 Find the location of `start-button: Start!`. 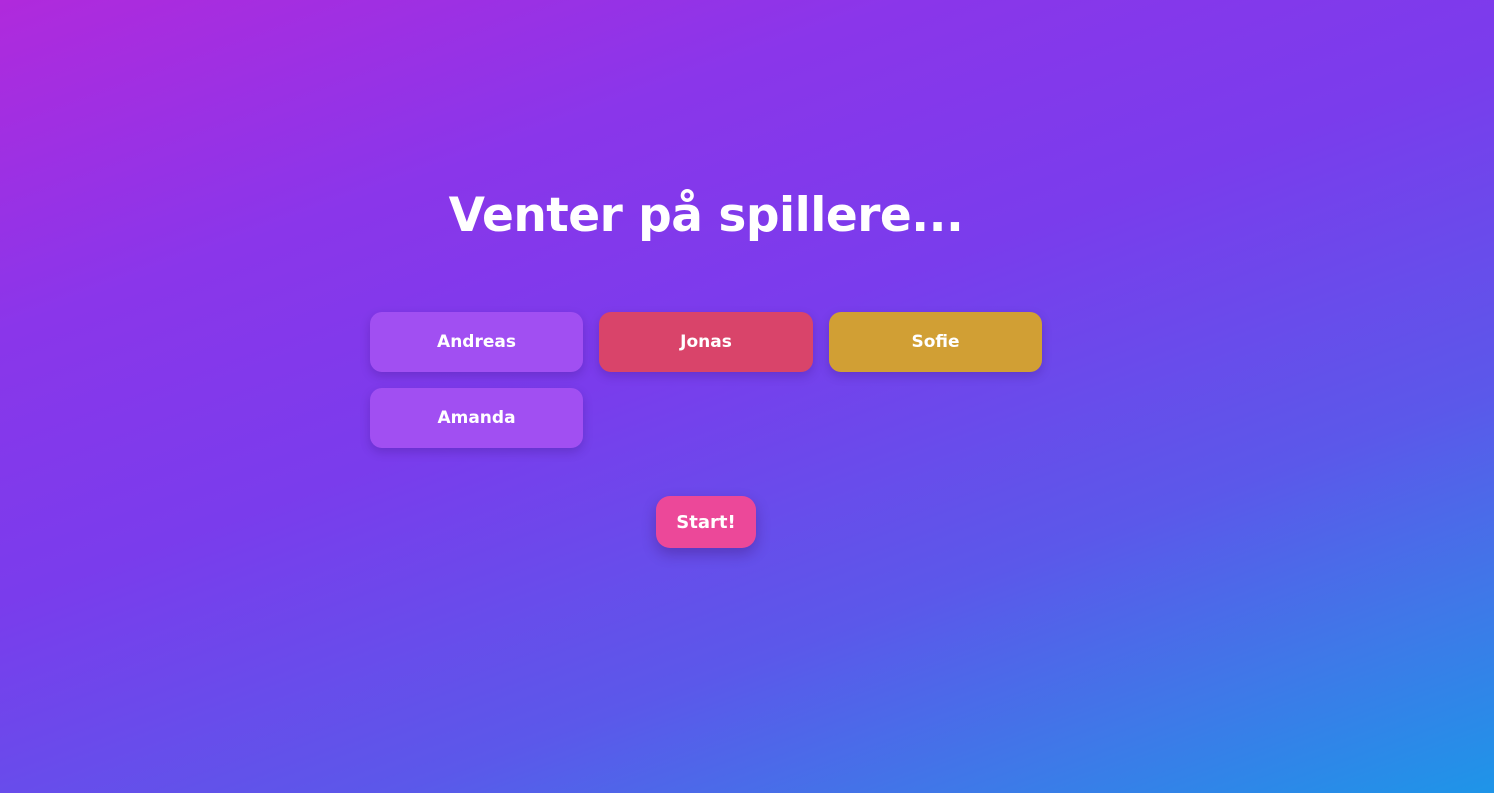

start-button: Start! is located at coordinates (706, 522).